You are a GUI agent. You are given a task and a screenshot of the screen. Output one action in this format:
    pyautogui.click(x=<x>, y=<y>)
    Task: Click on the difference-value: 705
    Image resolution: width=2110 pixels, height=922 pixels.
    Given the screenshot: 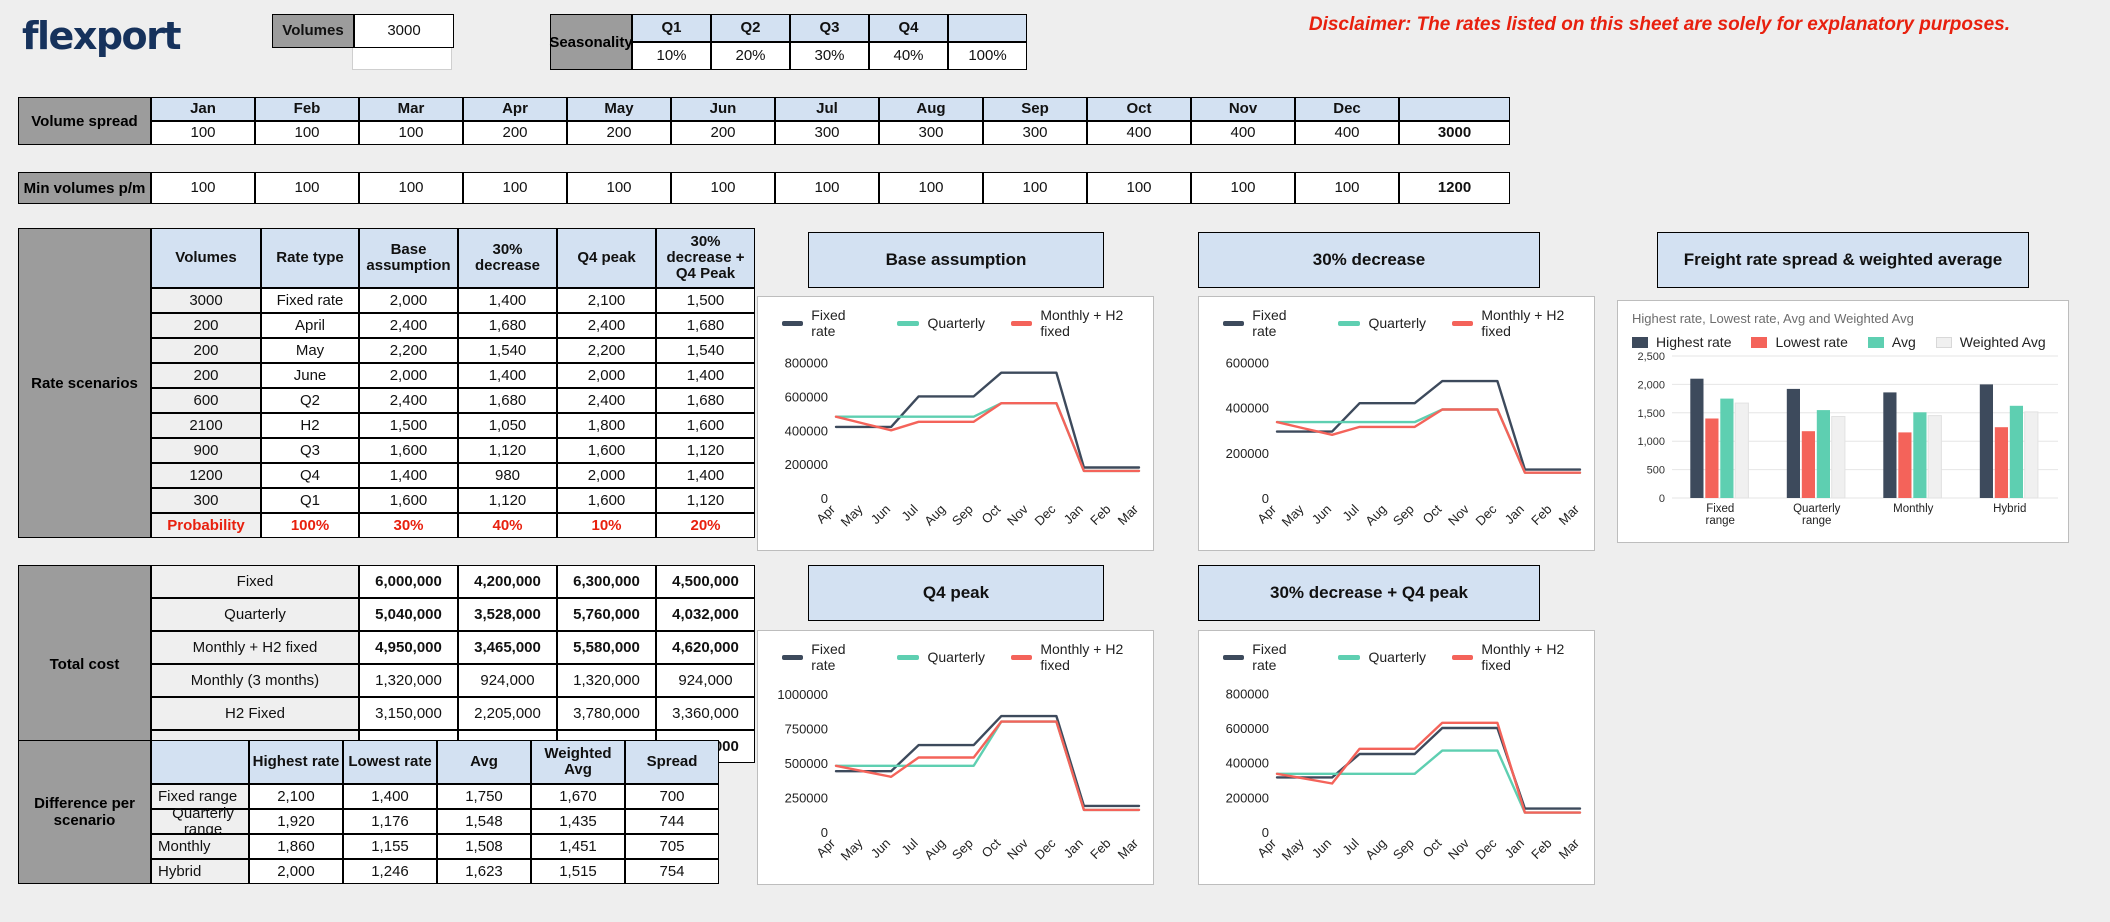 What is the action you would take?
    pyautogui.click(x=672, y=846)
    